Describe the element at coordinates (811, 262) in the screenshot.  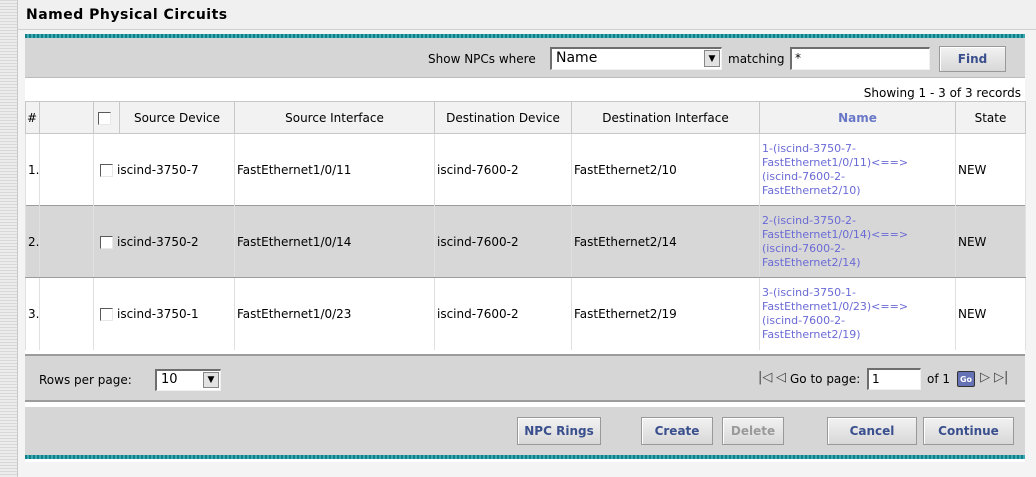
I see `name-line: FastEthernet2/14)` at that location.